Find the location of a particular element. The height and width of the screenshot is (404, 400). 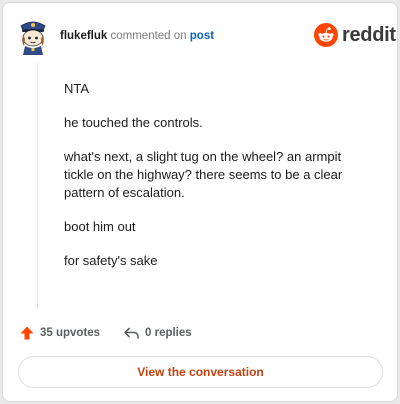

post-link: post is located at coordinates (202, 36).